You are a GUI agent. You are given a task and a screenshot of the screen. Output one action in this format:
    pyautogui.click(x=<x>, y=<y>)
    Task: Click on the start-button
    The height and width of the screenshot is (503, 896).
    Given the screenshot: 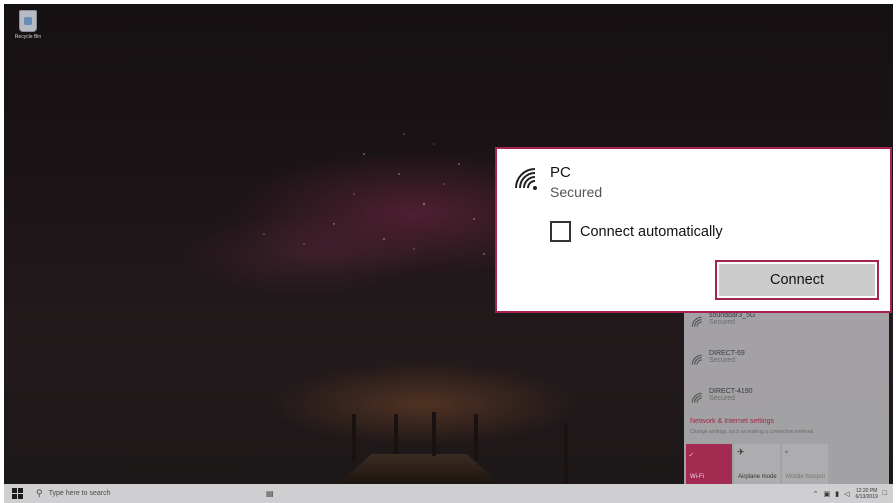 What is the action you would take?
    pyautogui.click(x=19, y=493)
    